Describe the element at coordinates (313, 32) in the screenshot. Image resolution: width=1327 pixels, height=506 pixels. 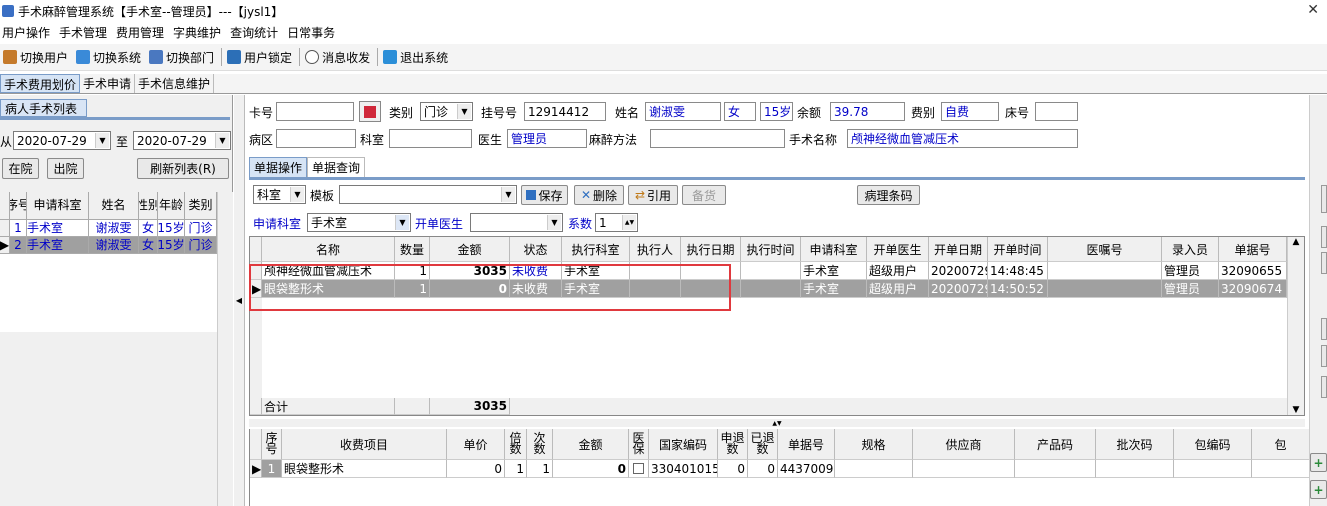
I see `menu-daily: 日常事务` at that location.